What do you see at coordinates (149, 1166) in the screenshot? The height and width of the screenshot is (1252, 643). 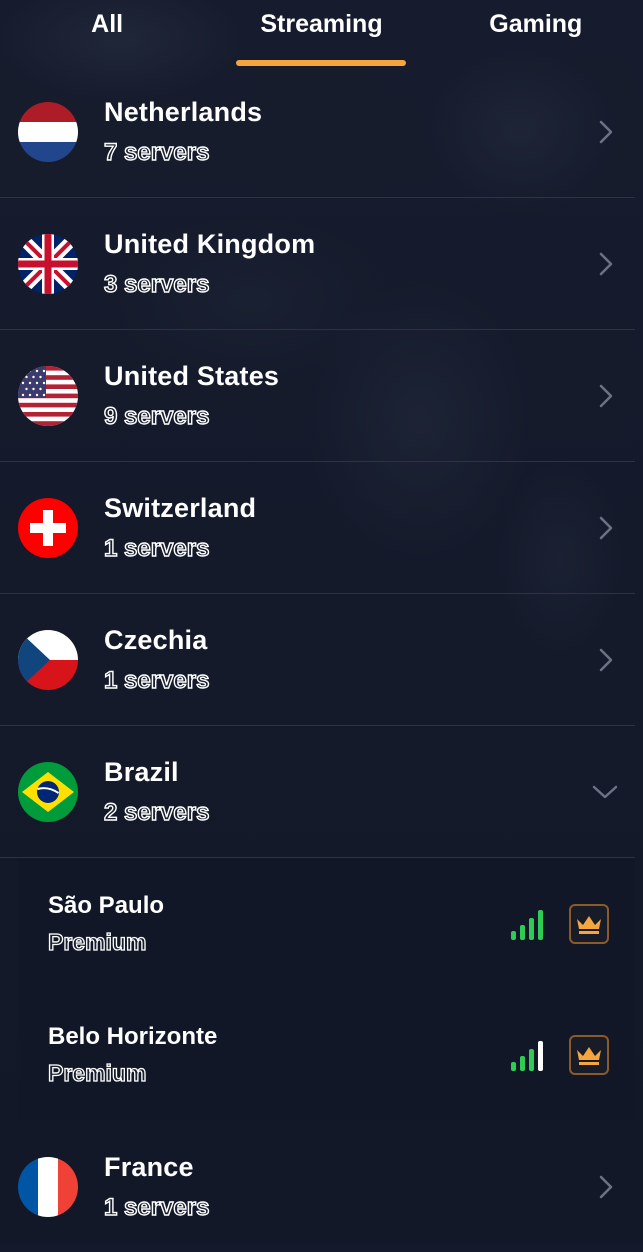 I see `country-name: France` at bounding box center [149, 1166].